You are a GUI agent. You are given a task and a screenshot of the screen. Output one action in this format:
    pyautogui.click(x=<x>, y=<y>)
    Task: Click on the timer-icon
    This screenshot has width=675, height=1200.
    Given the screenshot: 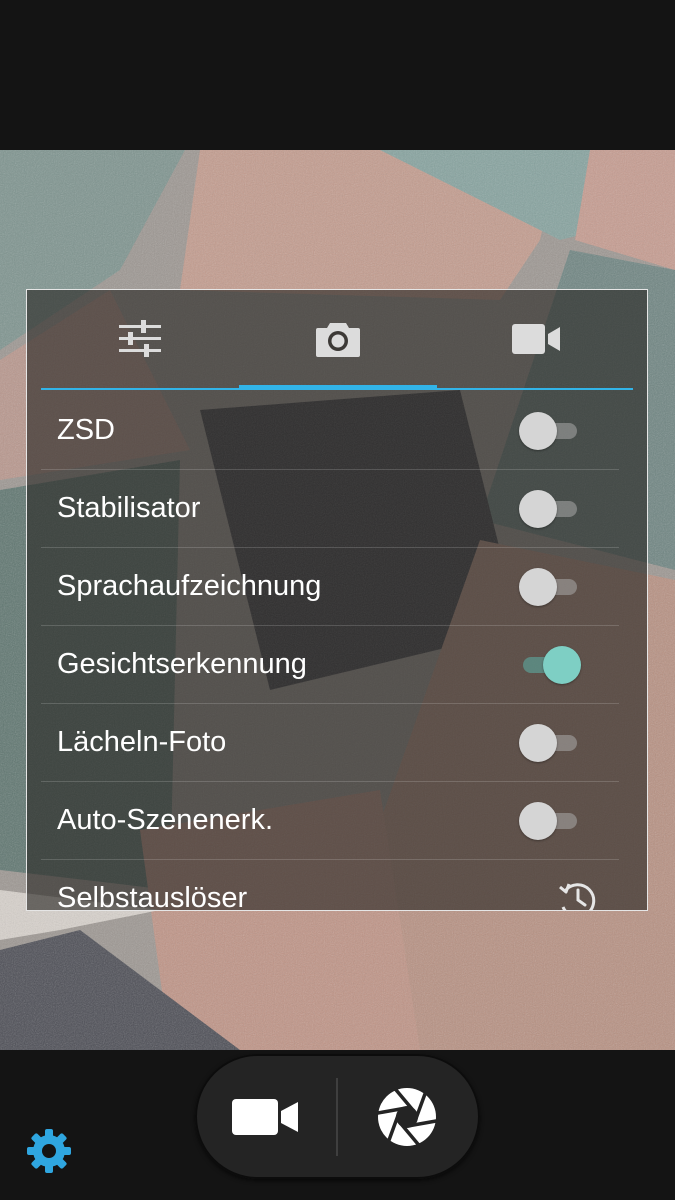 What is the action you would take?
    pyautogui.click(x=577, y=895)
    